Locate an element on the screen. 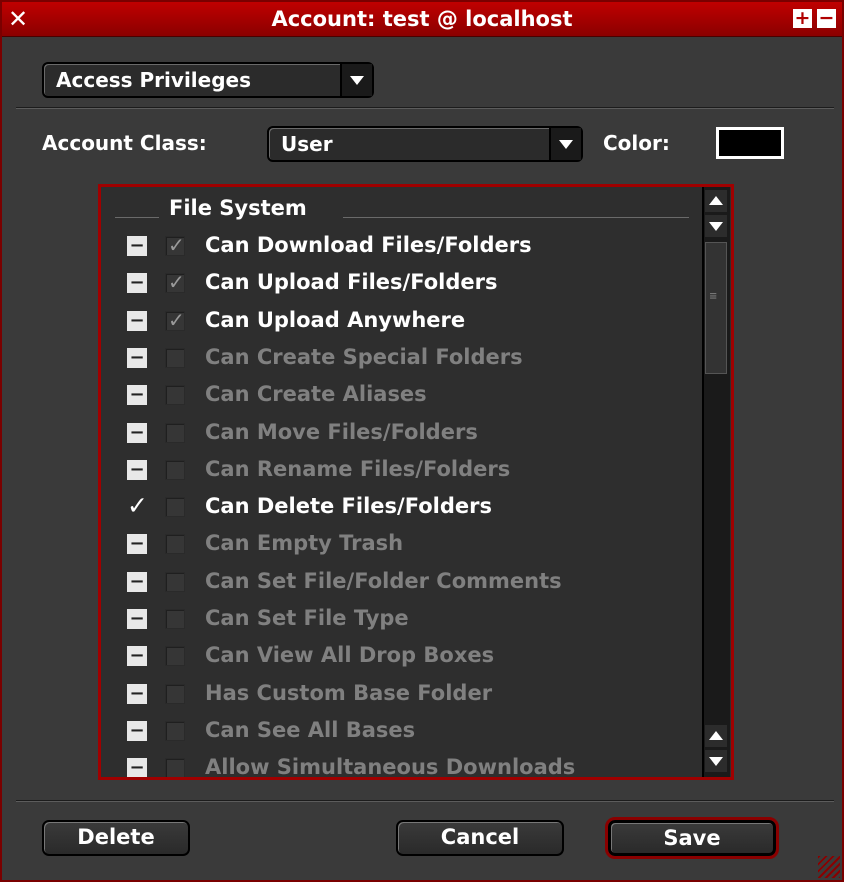  privilege-label: Can Rename Files/Folders is located at coordinates (358, 468).